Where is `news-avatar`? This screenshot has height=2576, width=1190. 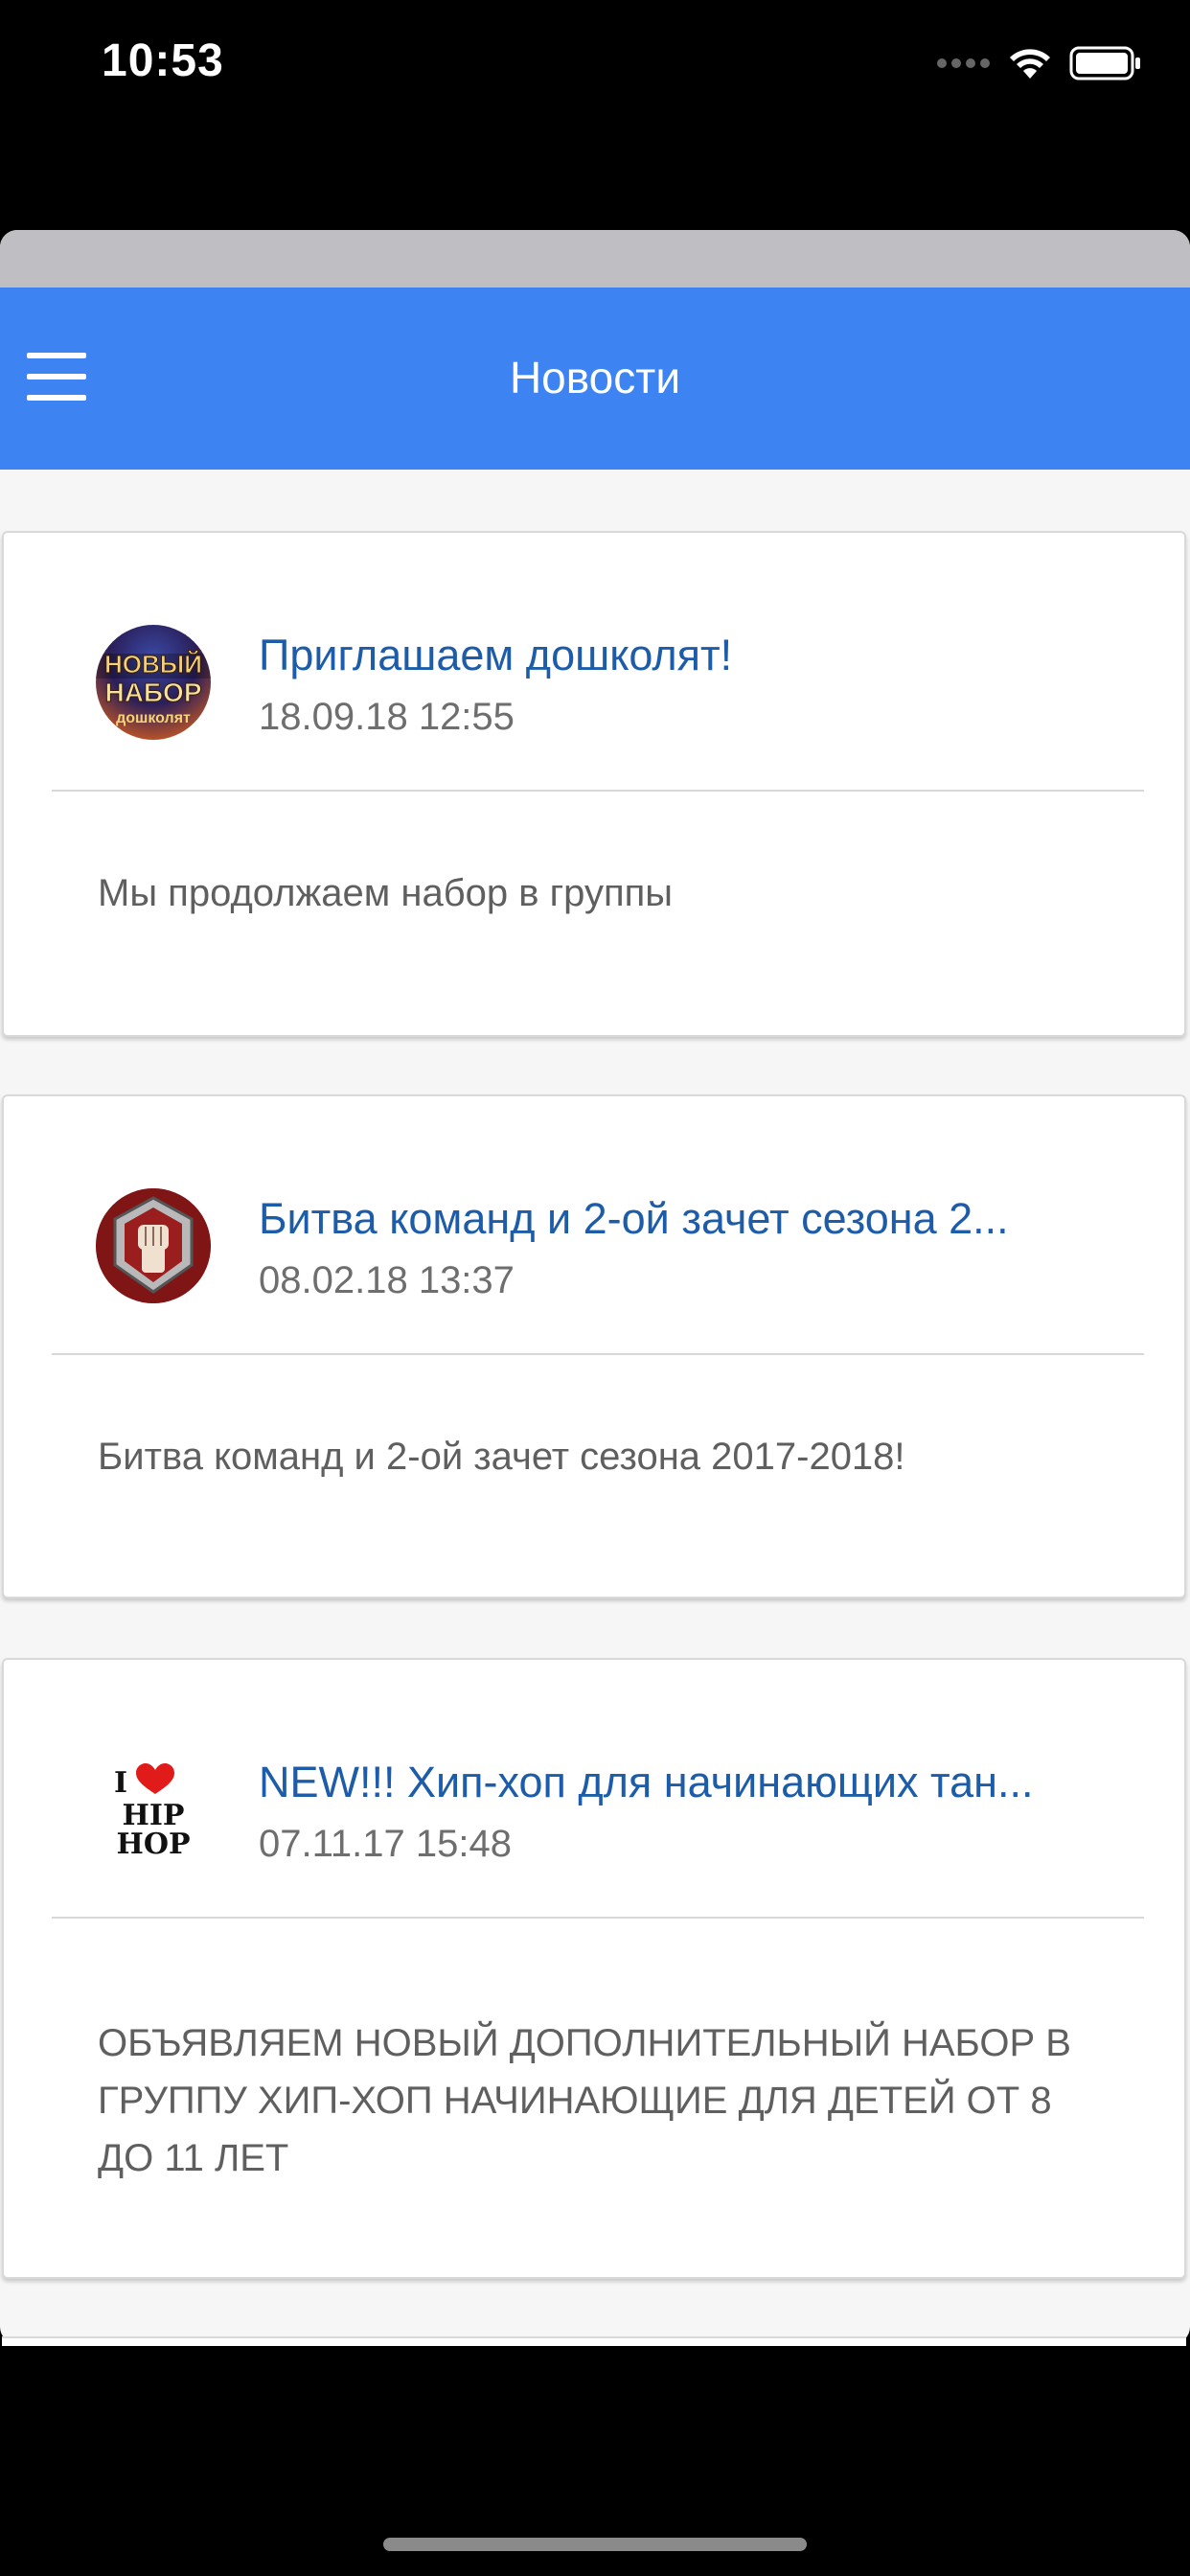
news-avatar is located at coordinates (154, 1245).